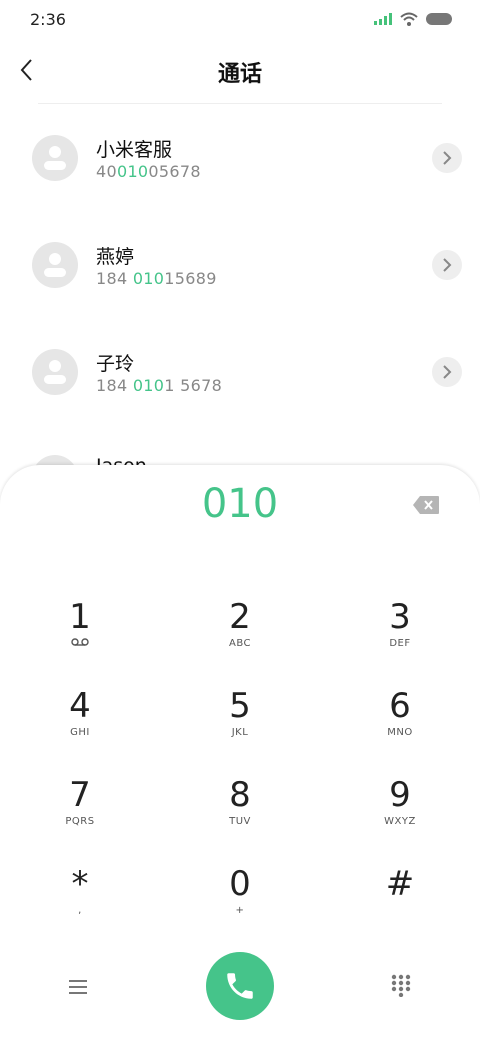 The height and width of the screenshot is (1040, 480). Describe the element at coordinates (400, 811) in the screenshot. I see `key-9: 9 WXYZ` at that location.